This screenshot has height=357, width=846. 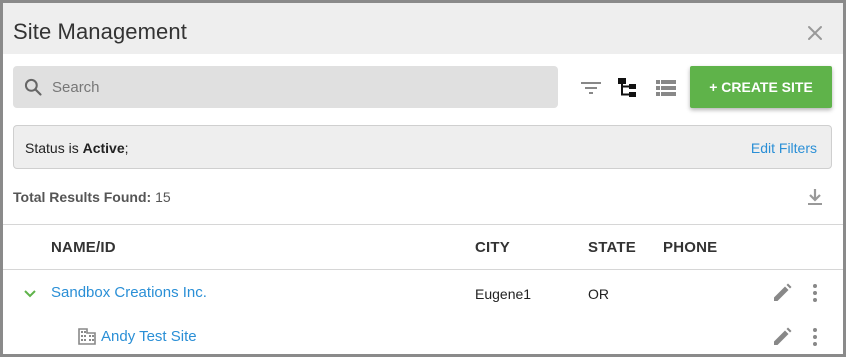 What do you see at coordinates (129, 292) in the screenshot?
I see `row-name-link: Sandbox Creations Inc.` at bounding box center [129, 292].